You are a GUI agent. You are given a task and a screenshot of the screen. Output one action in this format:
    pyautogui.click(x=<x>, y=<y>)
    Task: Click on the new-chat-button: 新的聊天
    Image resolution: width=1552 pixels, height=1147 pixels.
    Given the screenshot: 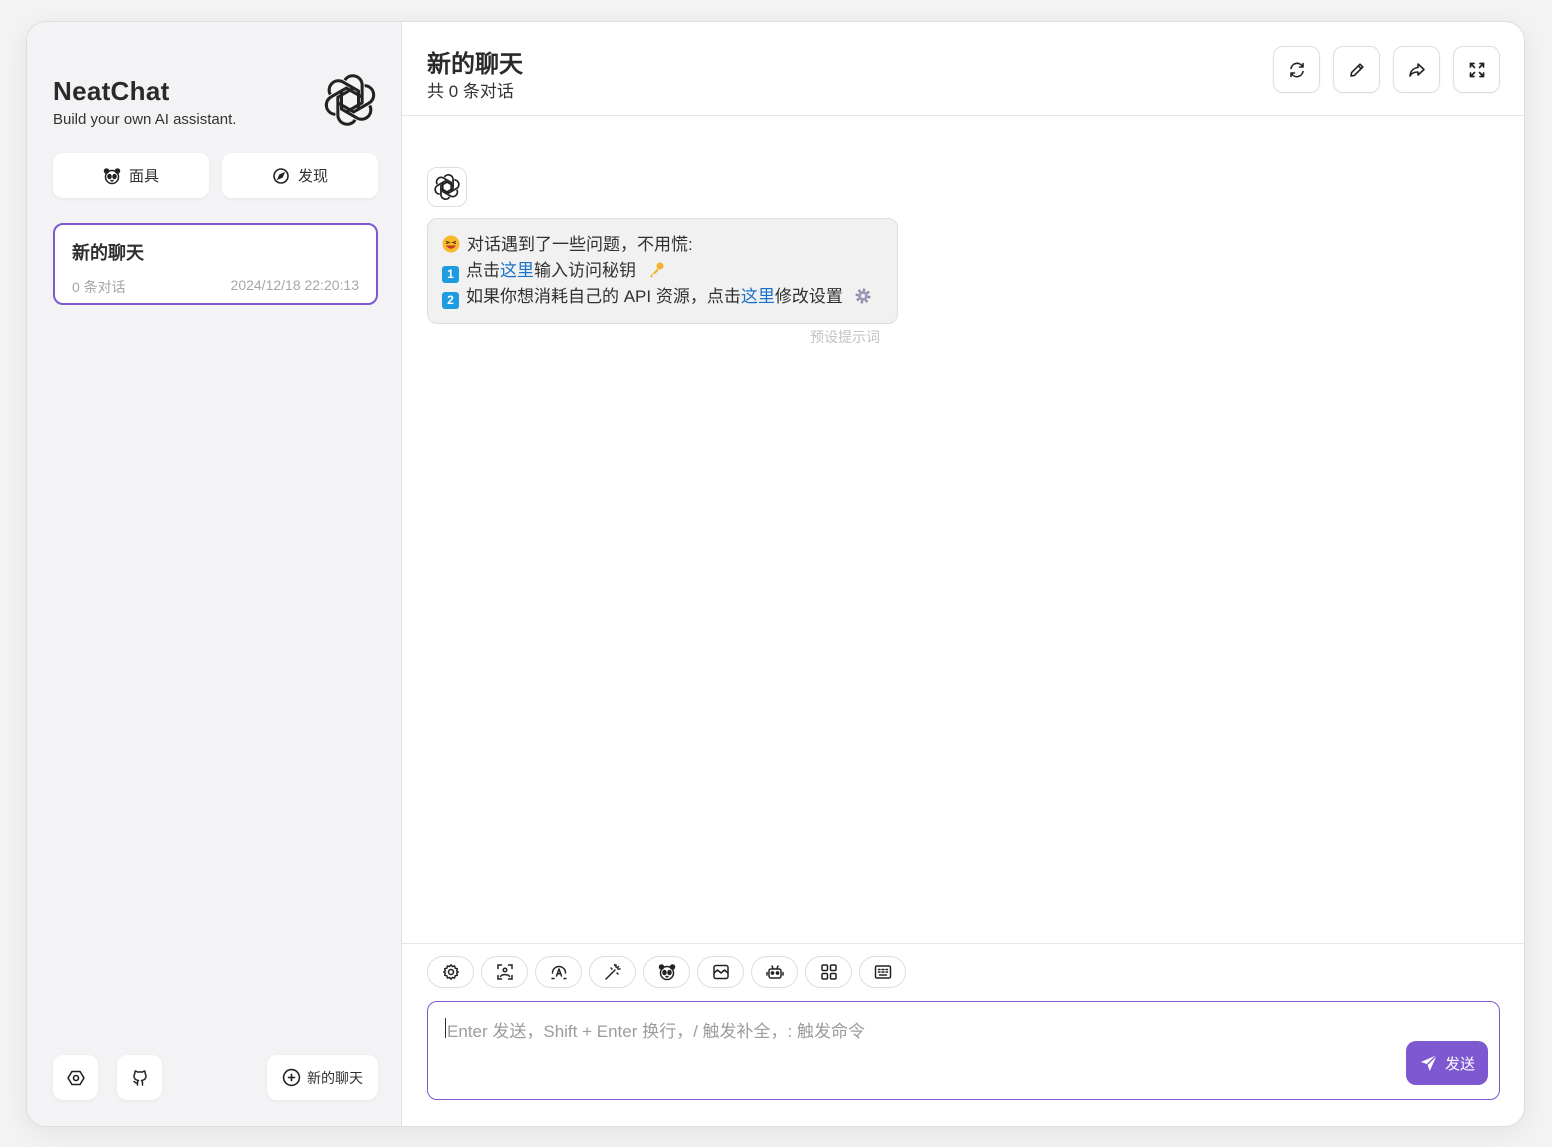 What is the action you would take?
    pyautogui.click(x=322, y=1077)
    